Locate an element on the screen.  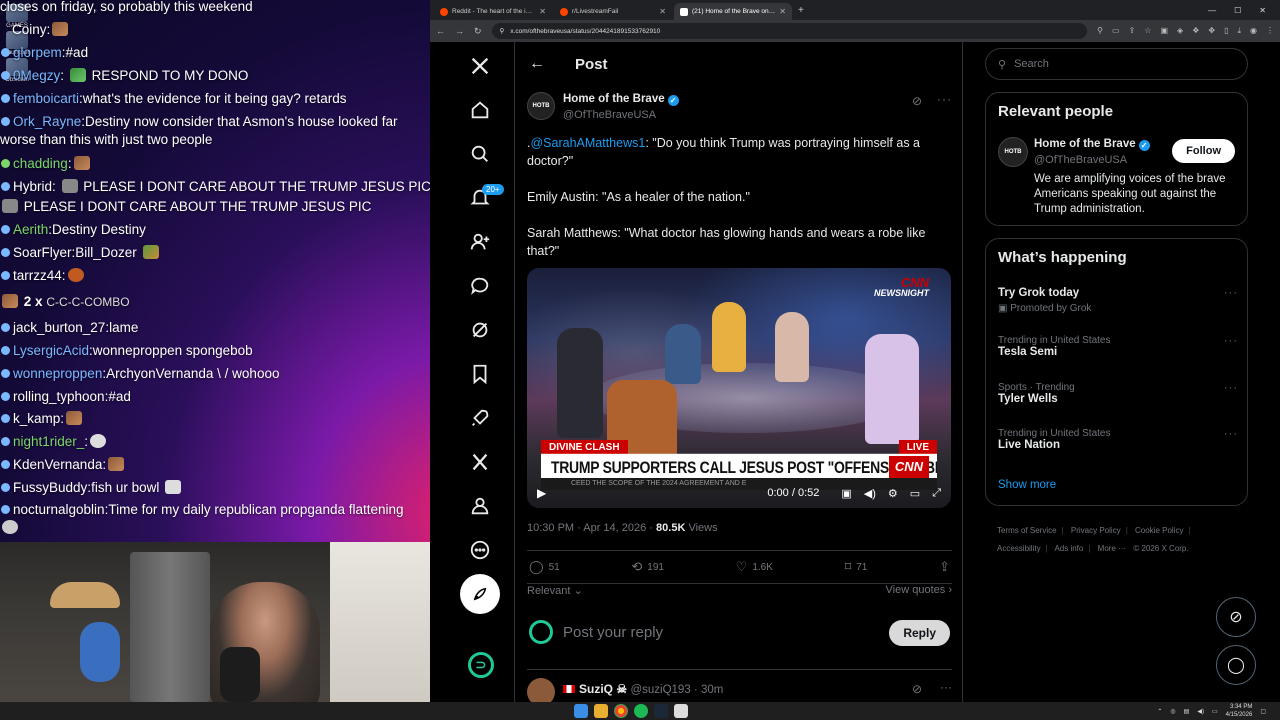
reply-author-avatar is located at coordinates (541, 690).